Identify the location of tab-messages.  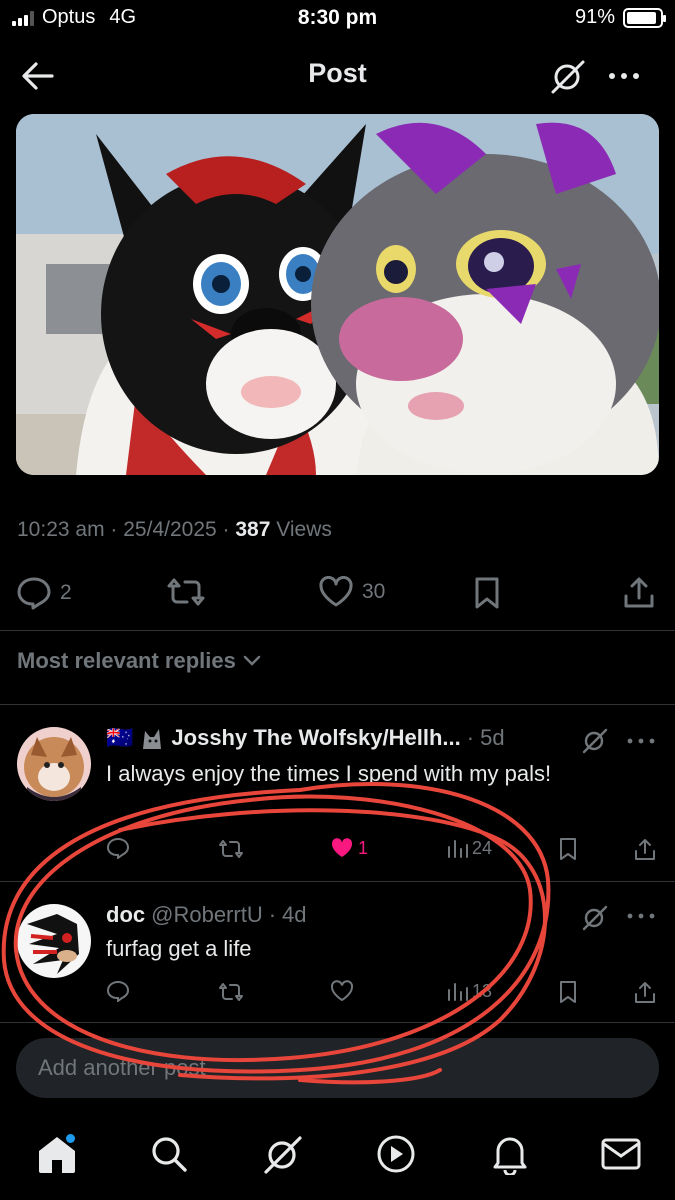
(621, 1154).